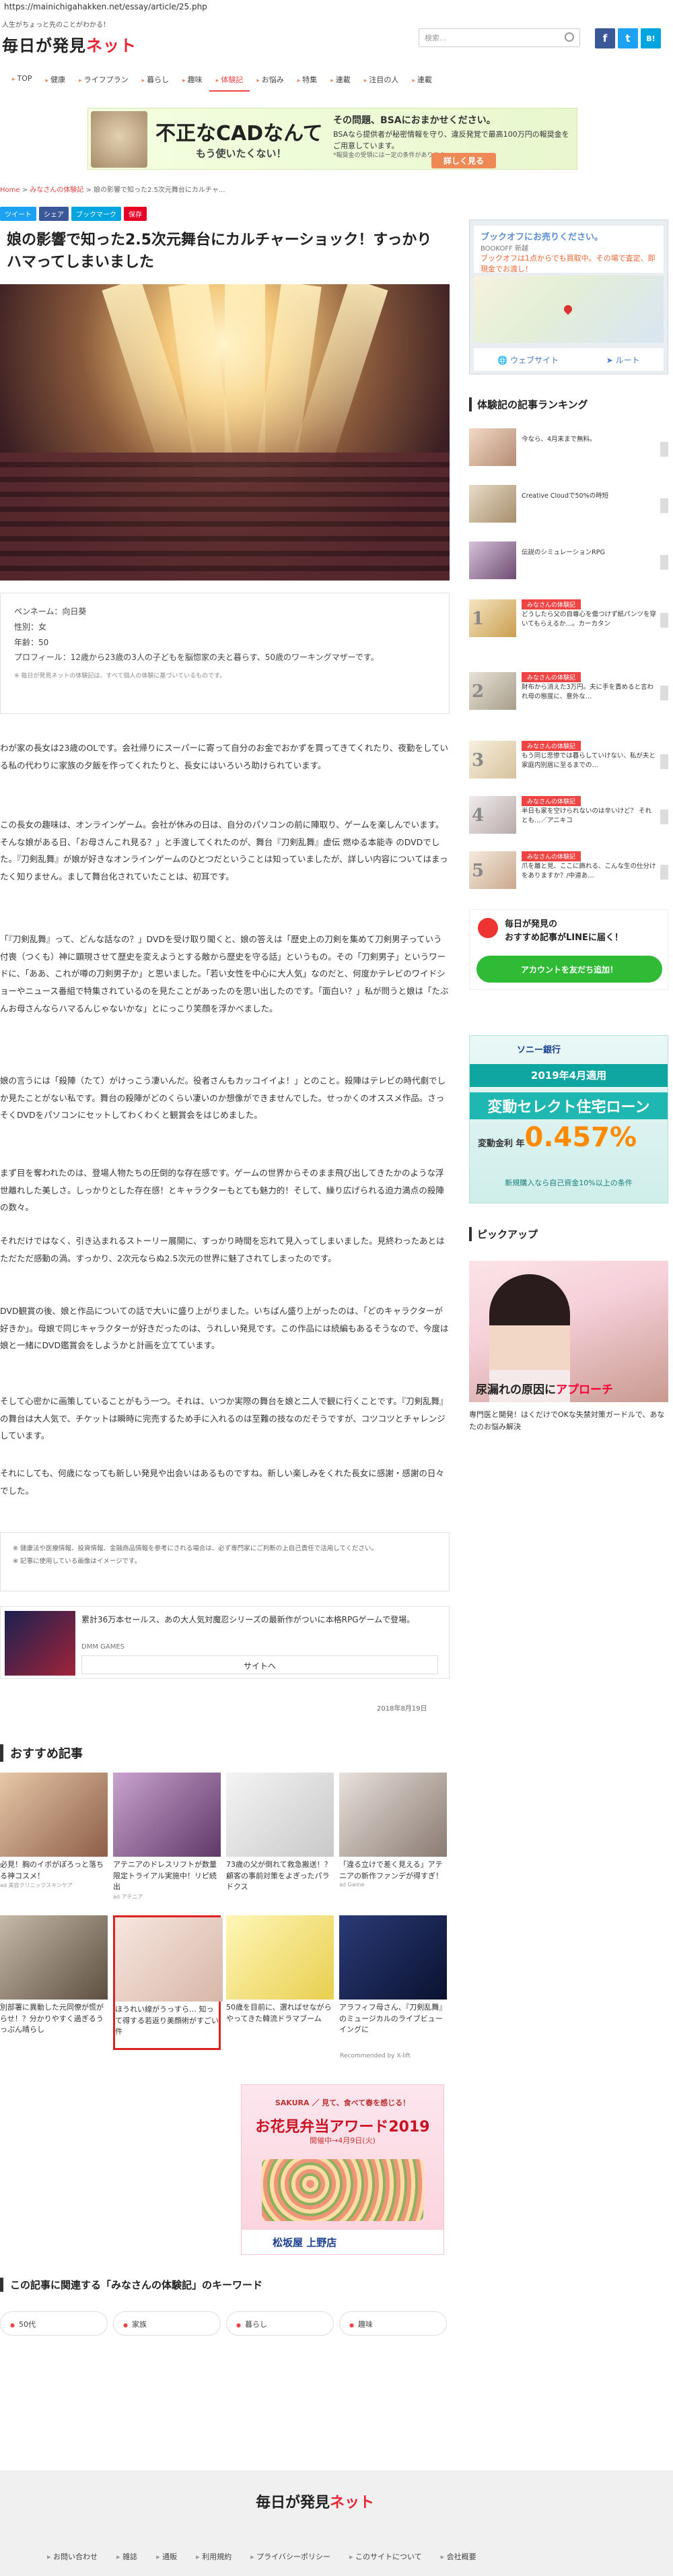 Image resolution: width=673 pixels, height=2576 pixels. What do you see at coordinates (539, 1050) in the screenshot?
I see `sony-logo: ソニー銀行` at bounding box center [539, 1050].